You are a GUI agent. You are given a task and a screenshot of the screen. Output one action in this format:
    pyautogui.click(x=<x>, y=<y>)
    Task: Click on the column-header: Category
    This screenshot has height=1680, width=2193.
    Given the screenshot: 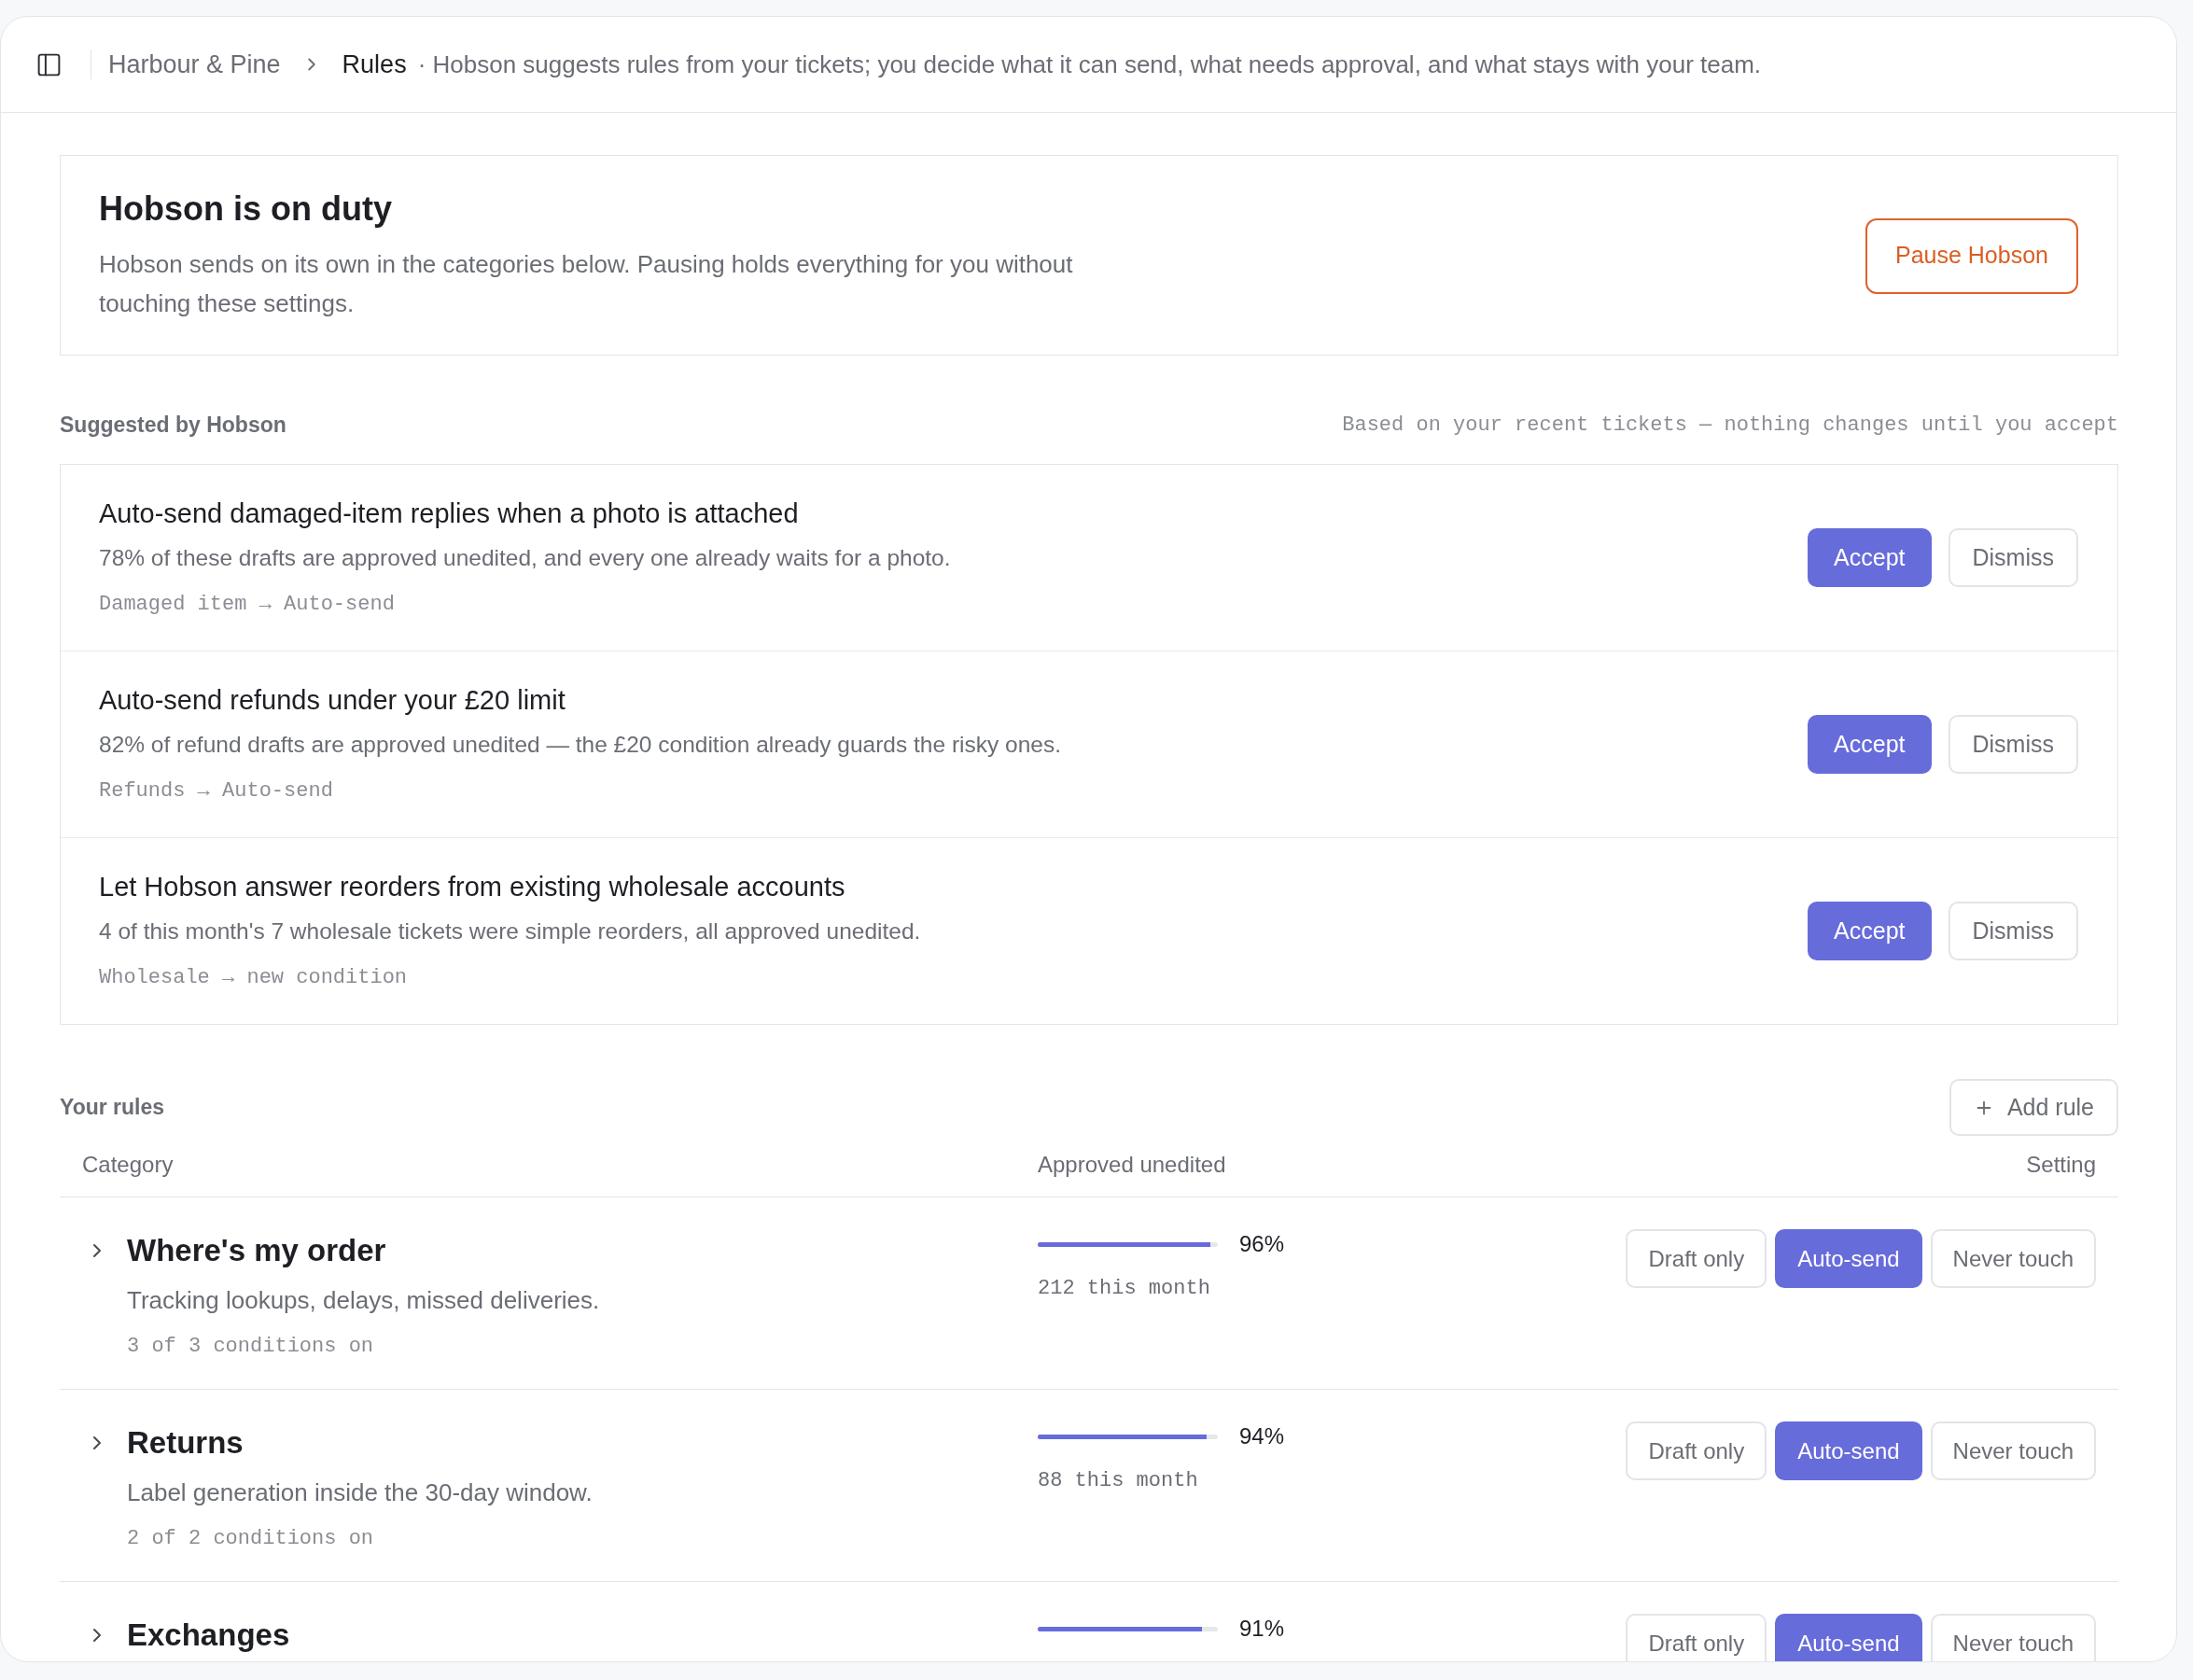 What is the action you would take?
    pyautogui.click(x=128, y=1165)
    